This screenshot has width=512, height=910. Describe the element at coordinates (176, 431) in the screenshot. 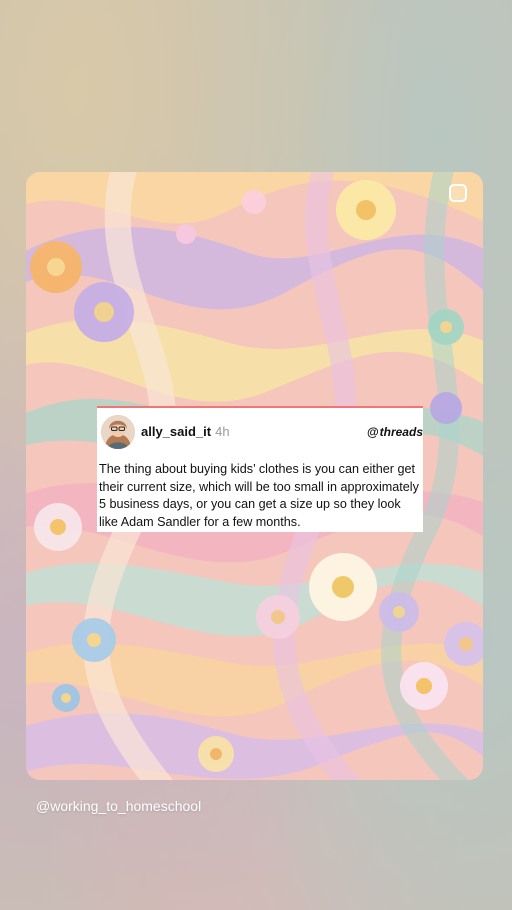

I see `username: ally_said_it` at that location.